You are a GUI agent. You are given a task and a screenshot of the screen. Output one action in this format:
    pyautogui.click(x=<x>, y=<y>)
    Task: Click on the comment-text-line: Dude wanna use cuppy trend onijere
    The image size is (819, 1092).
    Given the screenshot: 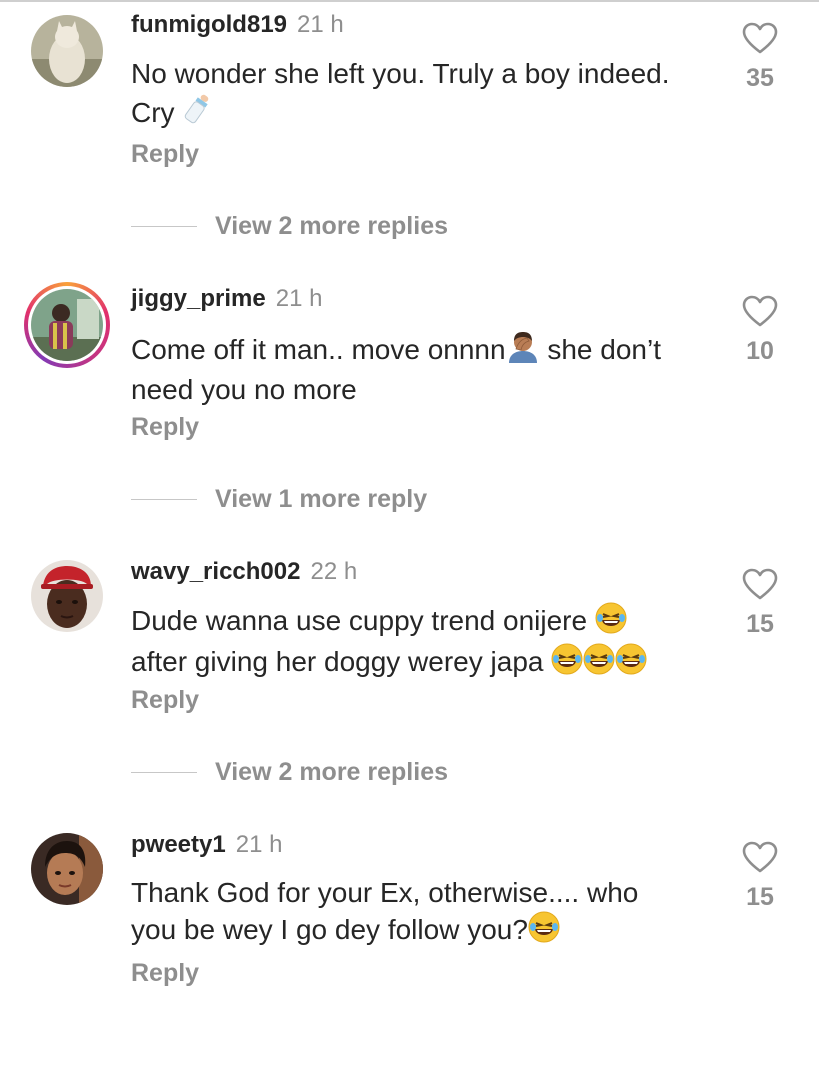 What is the action you would take?
    pyautogui.click(x=359, y=620)
    